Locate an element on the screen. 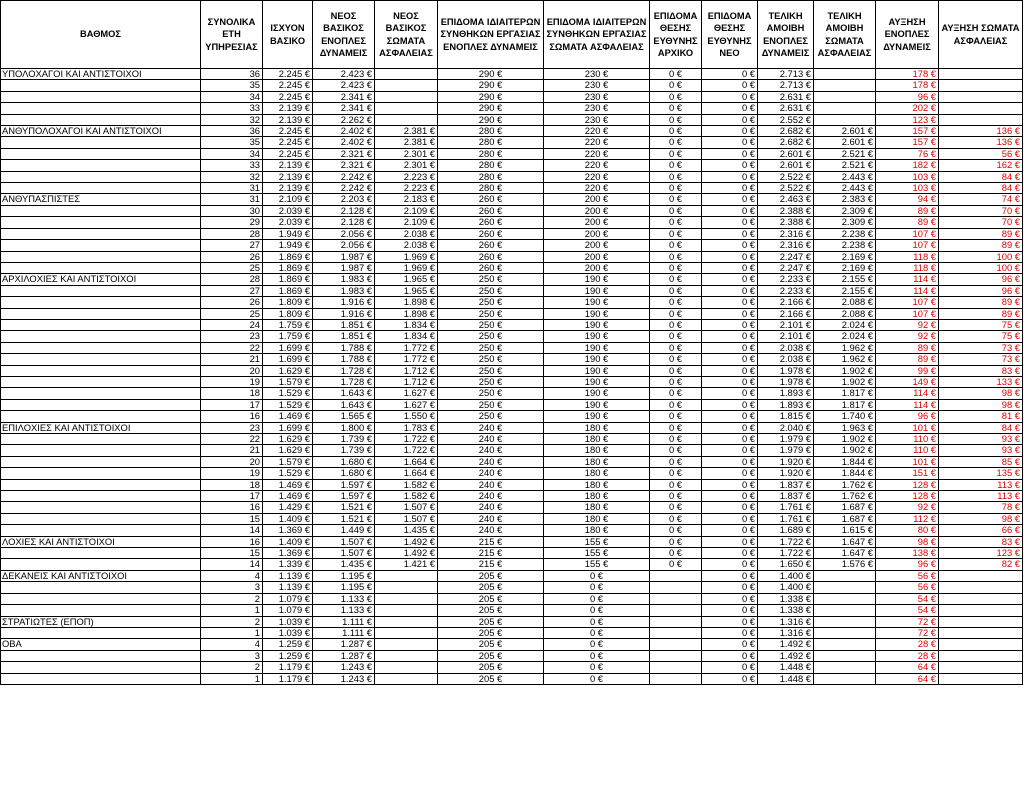  current-basic-cell: 1.529 € is located at coordinates (287, 405).